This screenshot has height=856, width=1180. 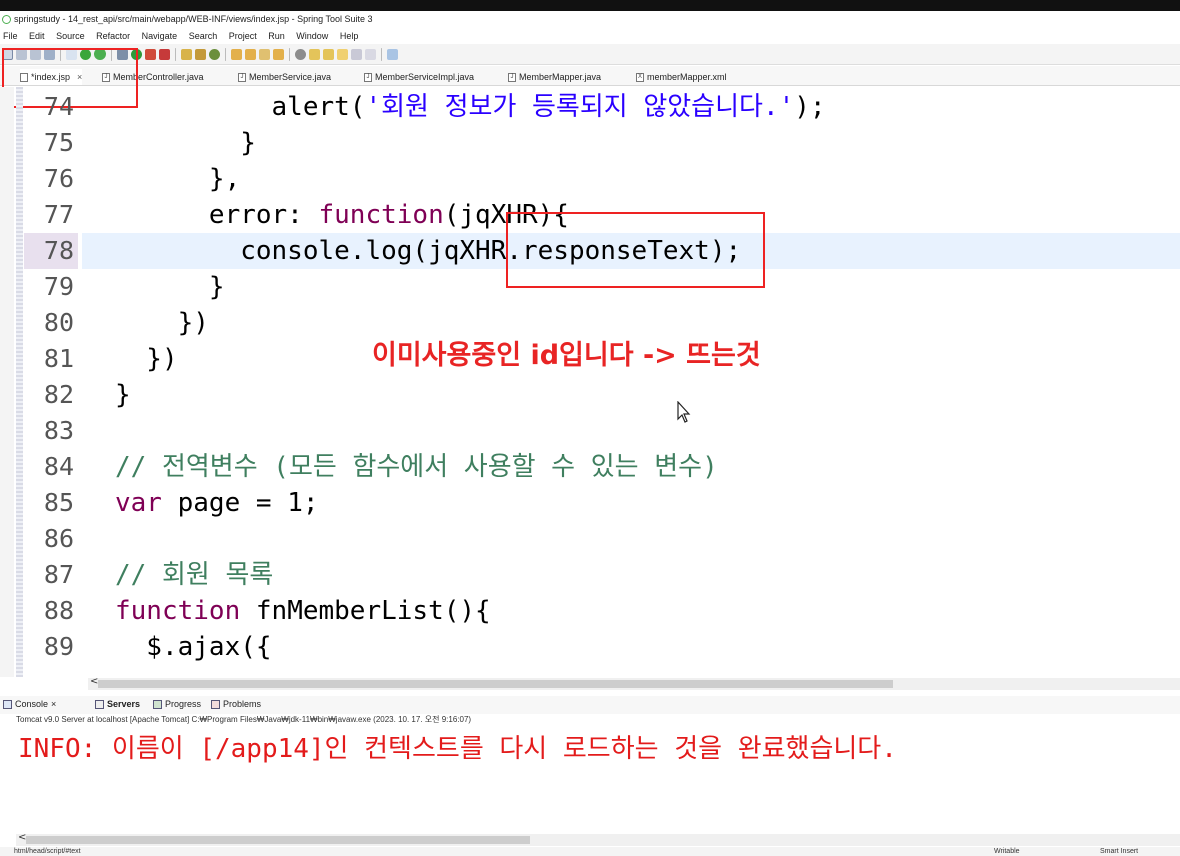 What do you see at coordinates (117, 704) in the screenshot?
I see `tab-servers: Servers` at bounding box center [117, 704].